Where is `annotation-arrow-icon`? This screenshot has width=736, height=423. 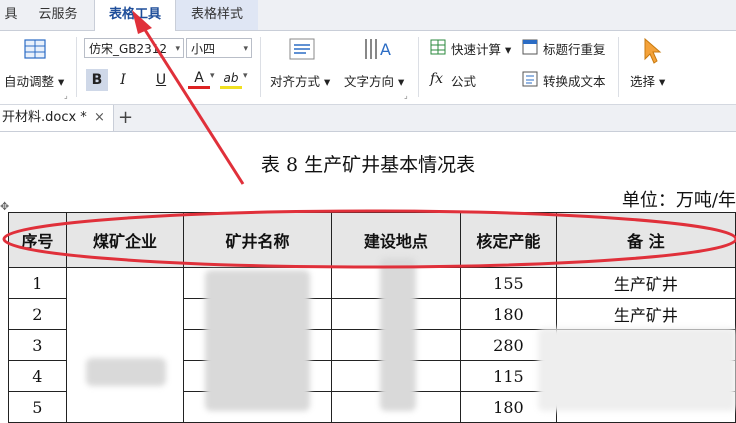
annotation-arrow-icon is located at coordinates (191, 103).